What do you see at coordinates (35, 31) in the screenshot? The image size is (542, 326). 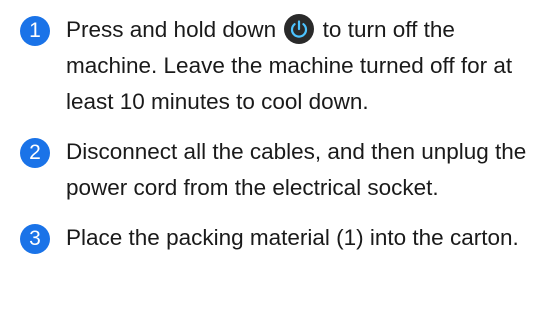 I see `step-1-number: 1` at bounding box center [35, 31].